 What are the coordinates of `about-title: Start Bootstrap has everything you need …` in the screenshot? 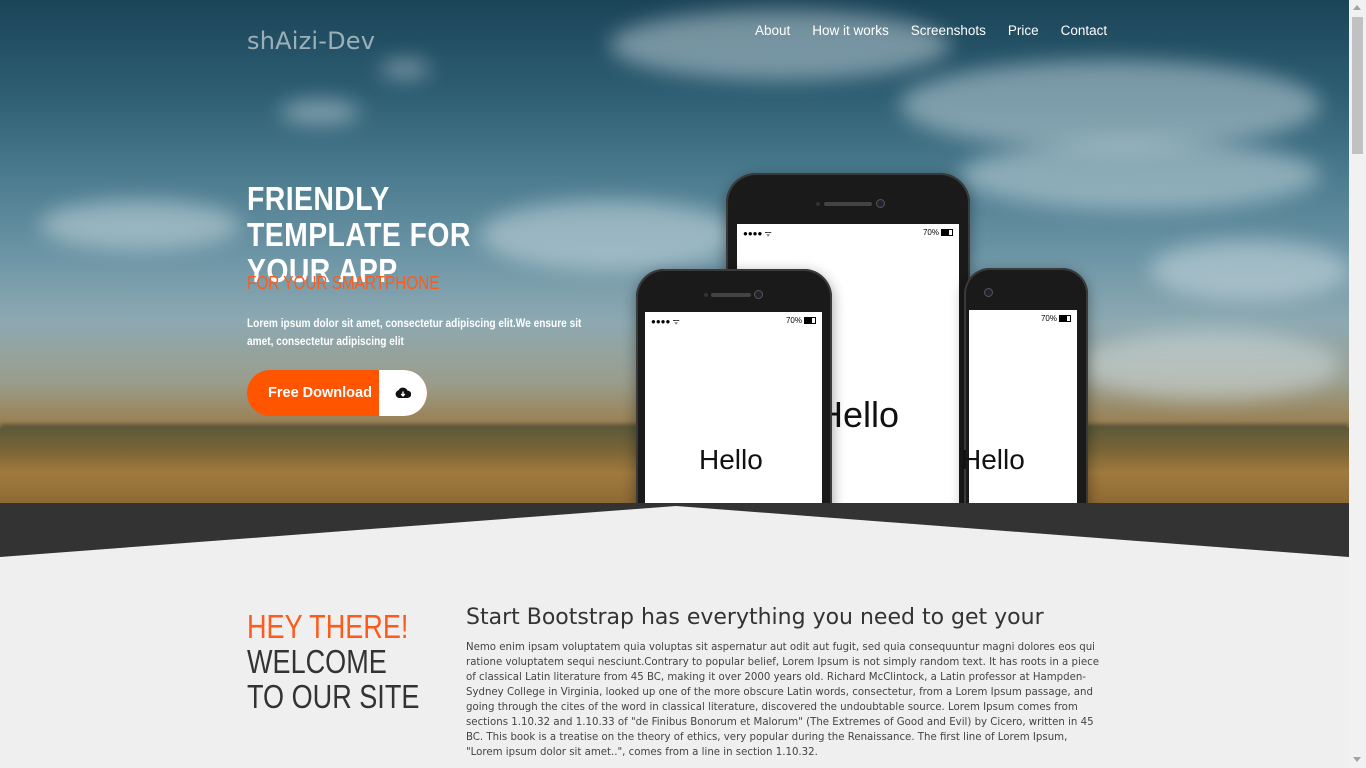 It's located at (755, 617).